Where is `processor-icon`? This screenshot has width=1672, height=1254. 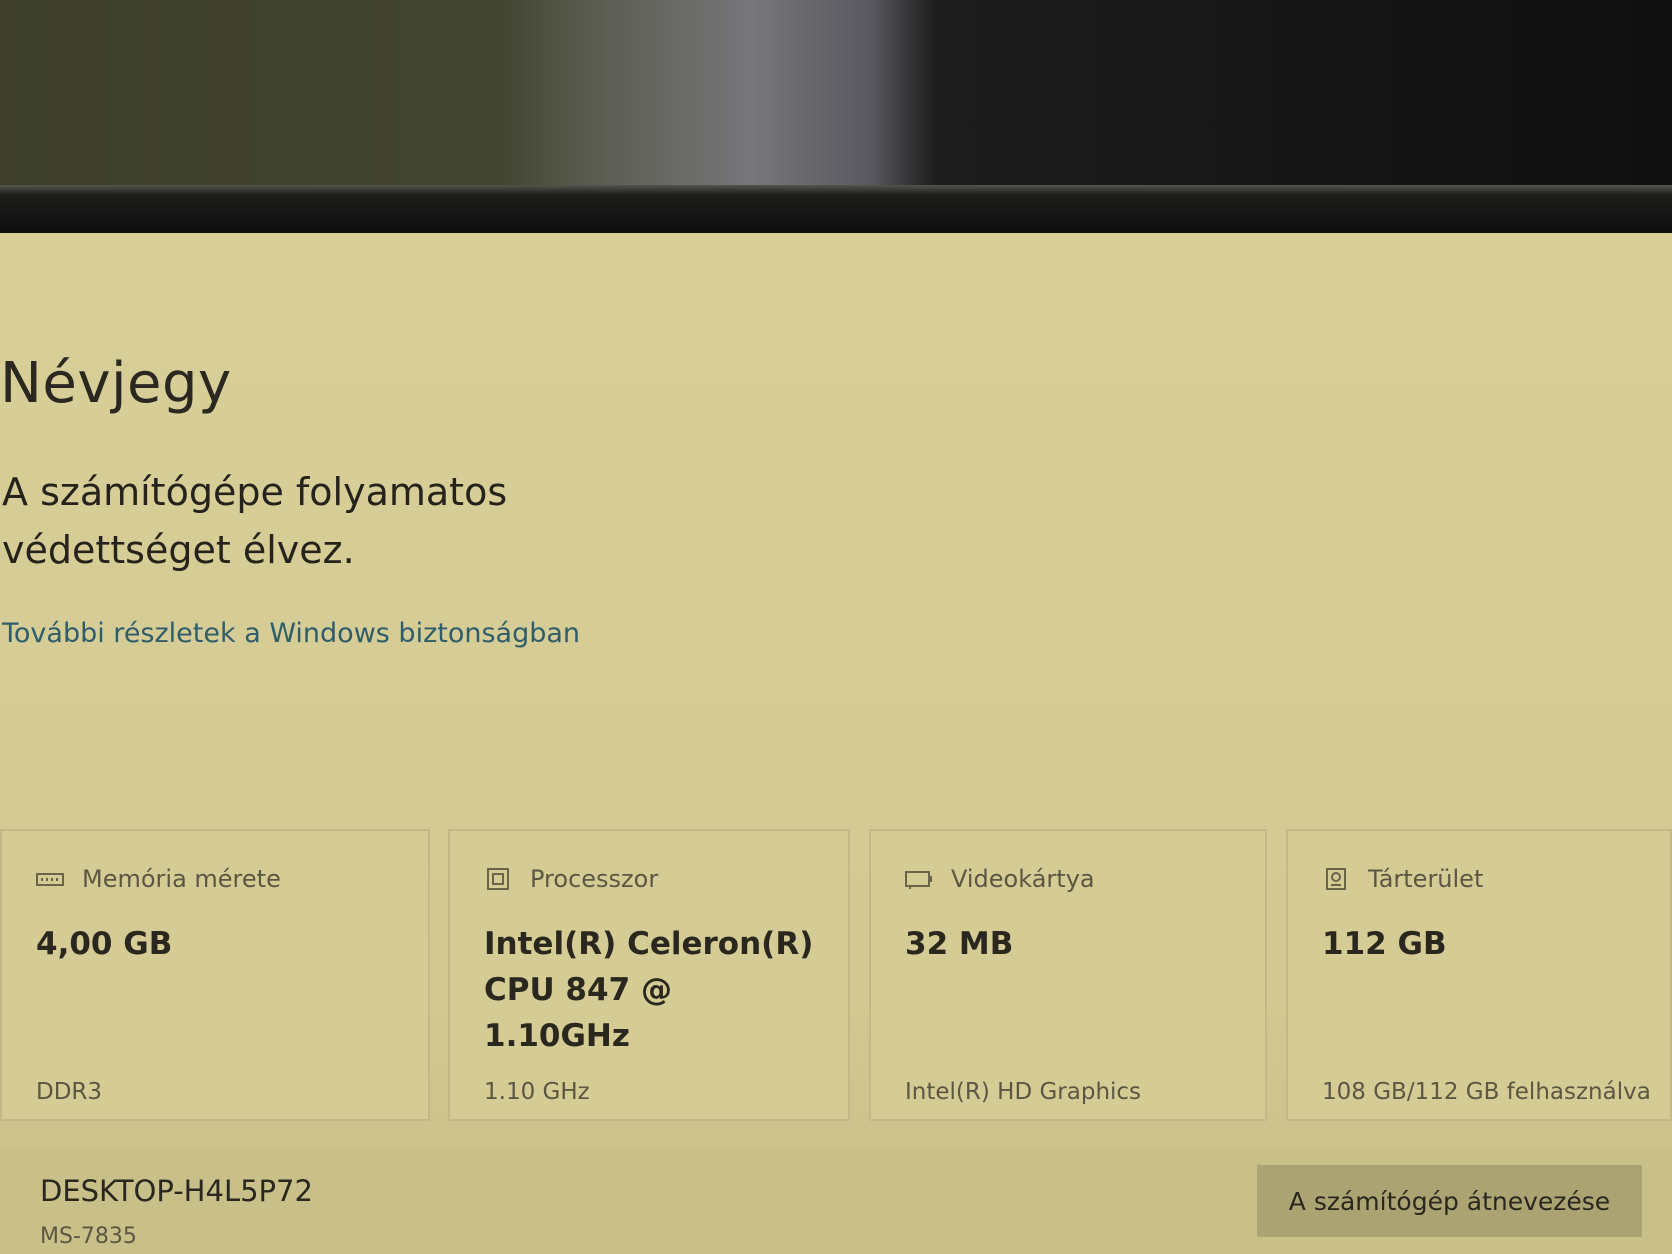
processor-icon is located at coordinates (498, 879).